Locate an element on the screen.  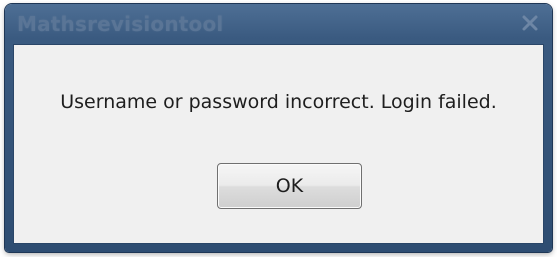
window-title: Mathsrevisiontool is located at coordinates (120, 24).